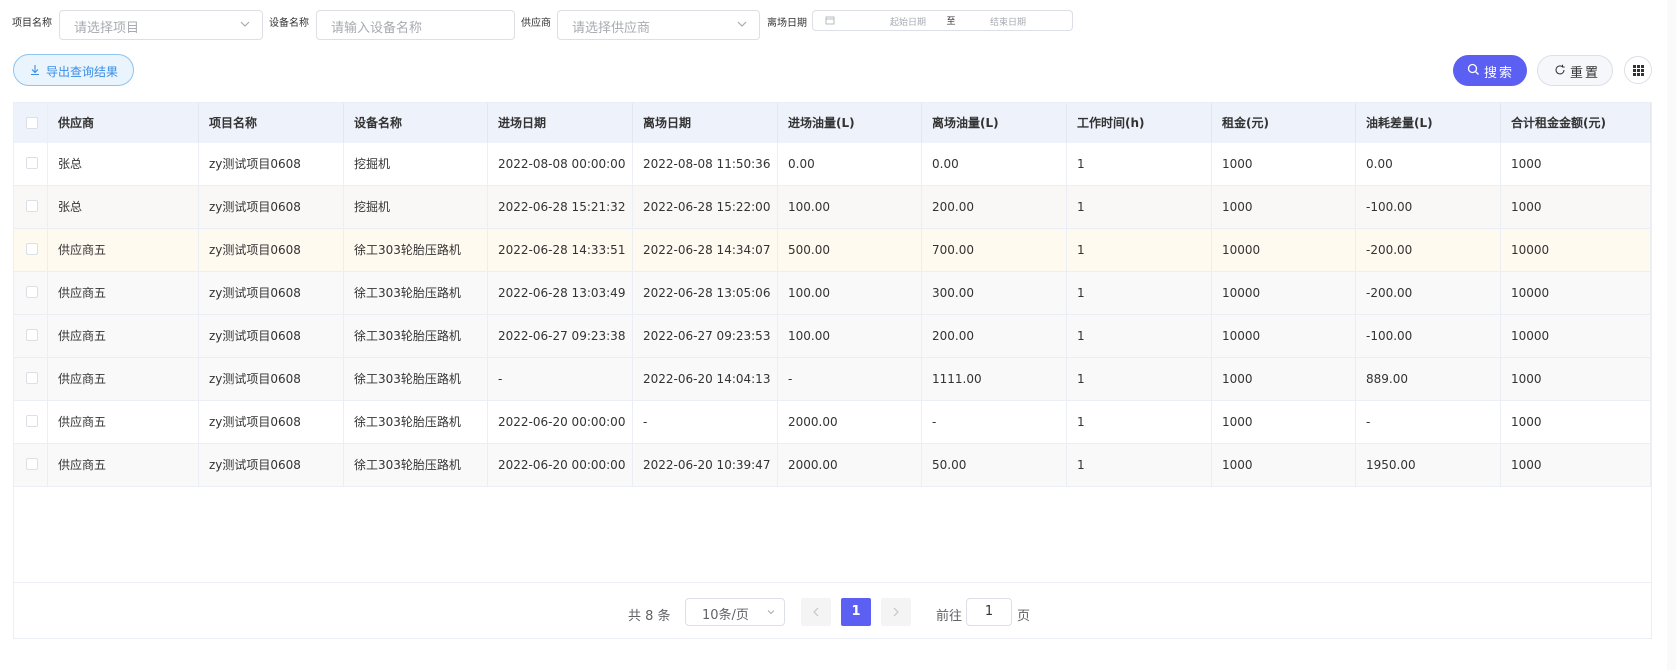 The image size is (1676, 670). I want to click on search-button-label: 搜索, so click(1499, 73).